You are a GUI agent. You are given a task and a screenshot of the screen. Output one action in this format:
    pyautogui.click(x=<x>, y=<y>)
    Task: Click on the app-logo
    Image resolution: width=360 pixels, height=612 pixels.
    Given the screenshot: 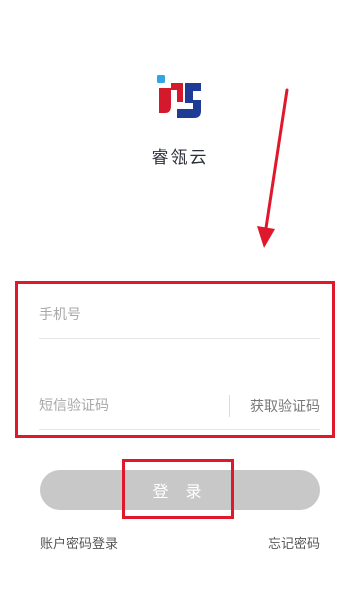 What is the action you would take?
    pyautogui.click(x=179, y=96)
    